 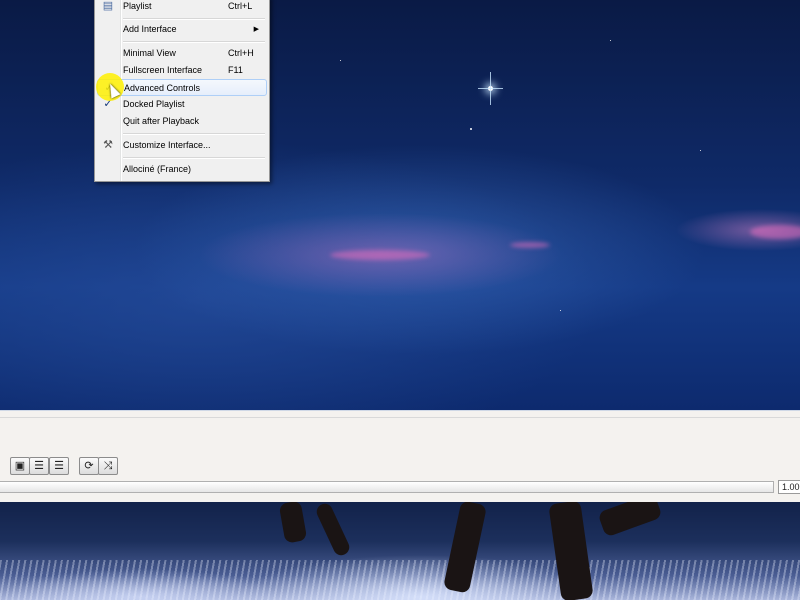 What do you see at coordinates (157, 169) in the screenshot?
I see `menu-item-label: Allociné (France)` at bounding box center [157, 169].